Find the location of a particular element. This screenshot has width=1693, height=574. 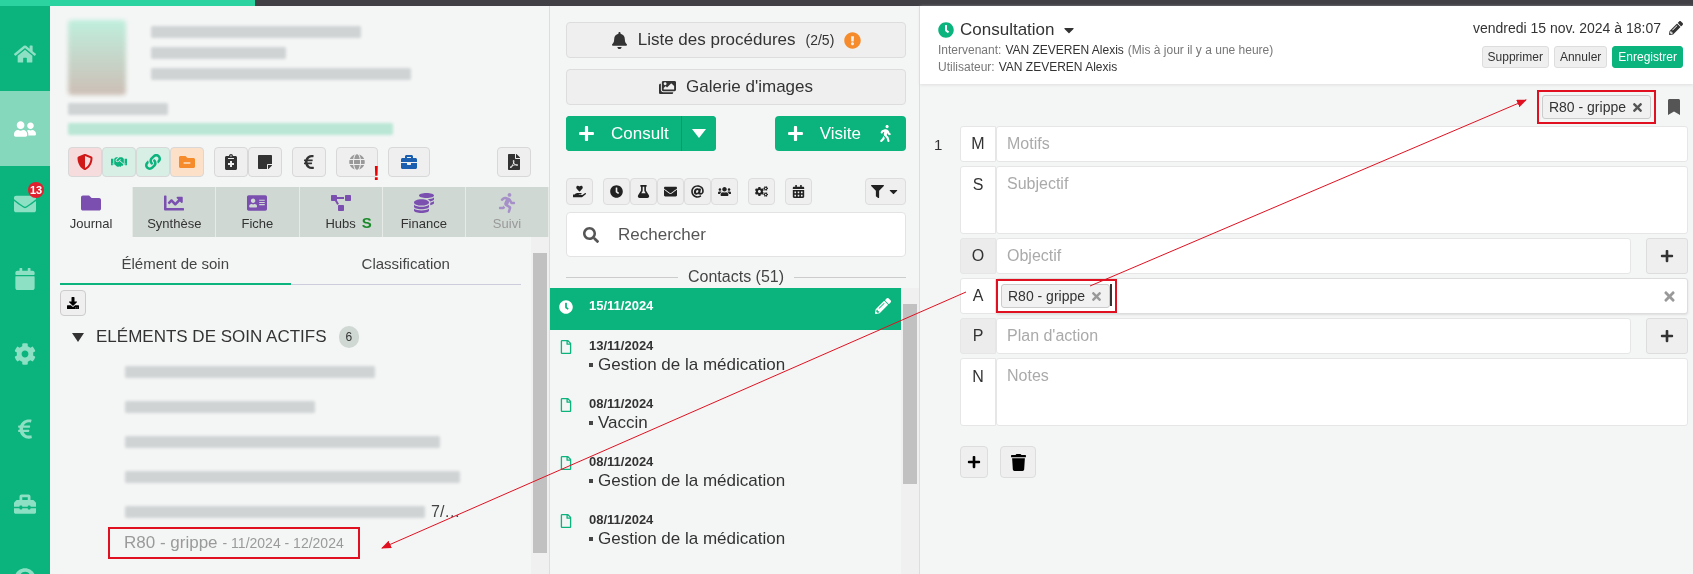

gallery-button: Galerie d'images is located at coordinates (736, 87).